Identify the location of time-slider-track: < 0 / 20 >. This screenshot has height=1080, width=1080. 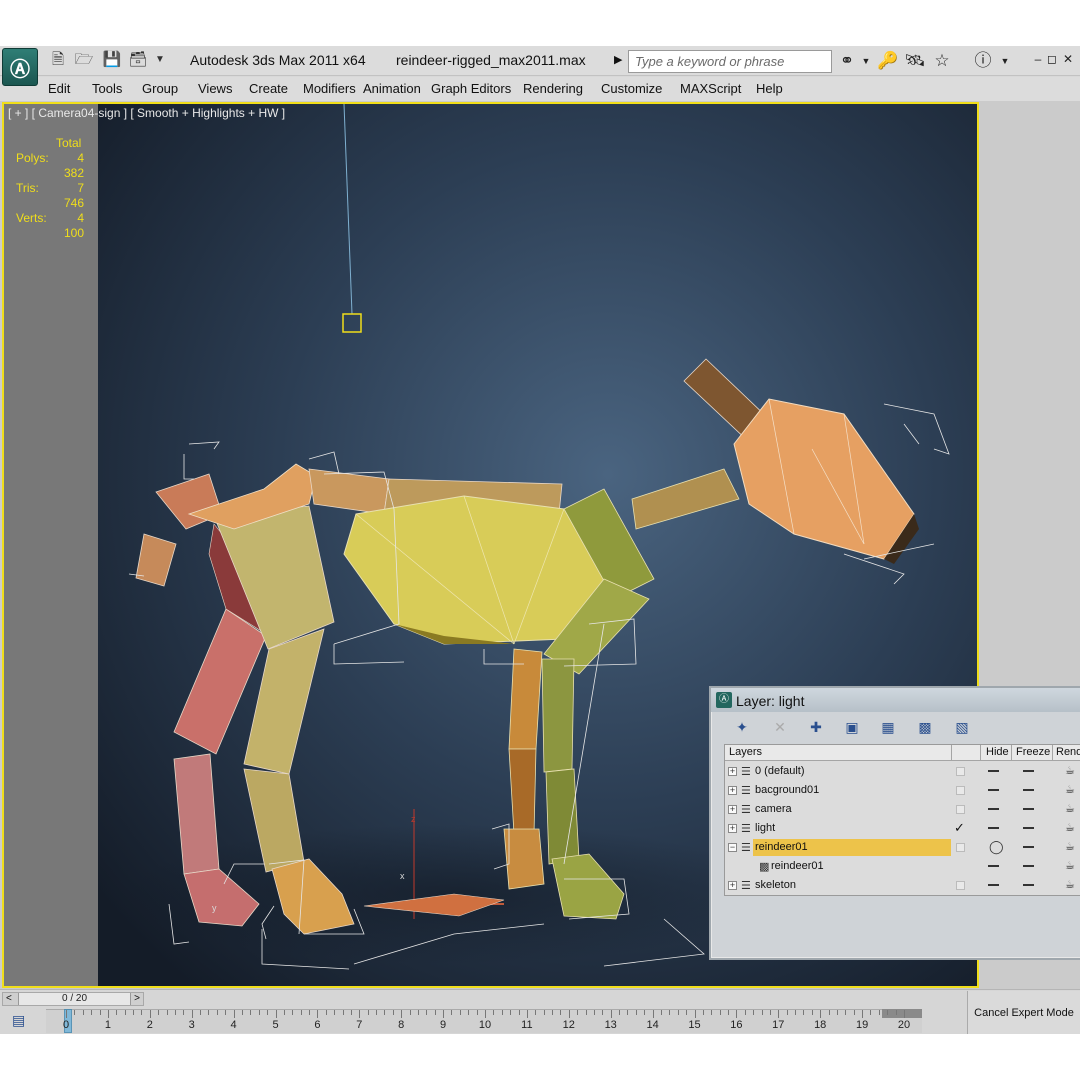
(73, 999).